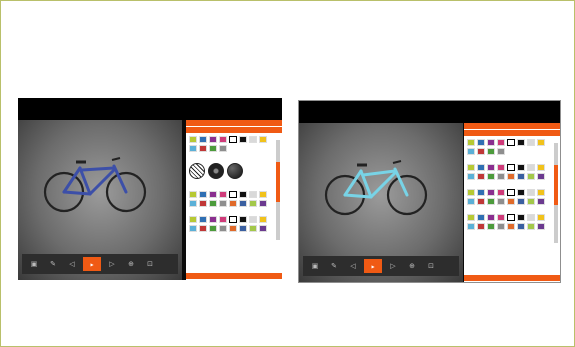  What do you see at coordinates (235, 171) in the screenshot?
I see `pattern-dark-option` at bounding box center [235, 171].